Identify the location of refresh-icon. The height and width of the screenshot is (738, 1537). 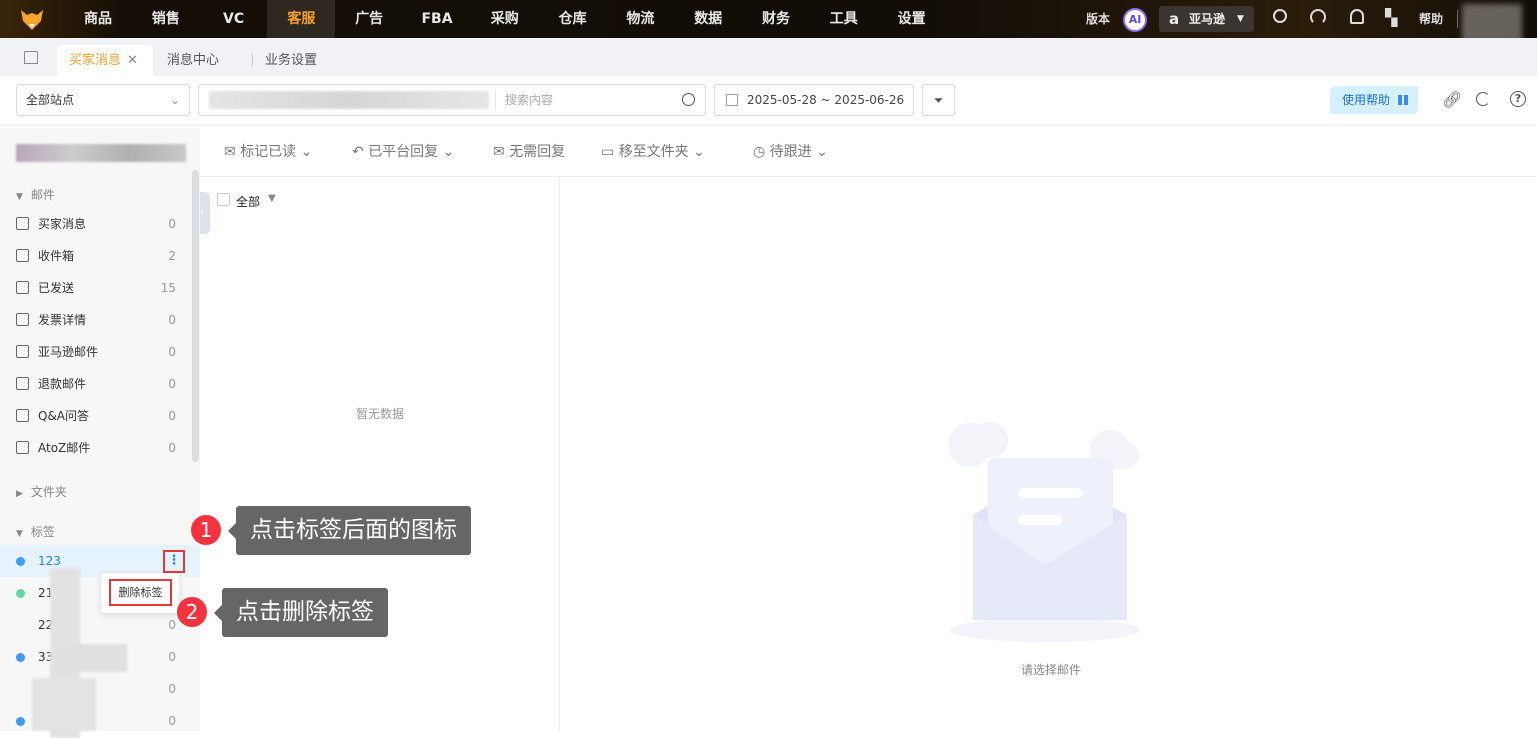
(1483, 99).